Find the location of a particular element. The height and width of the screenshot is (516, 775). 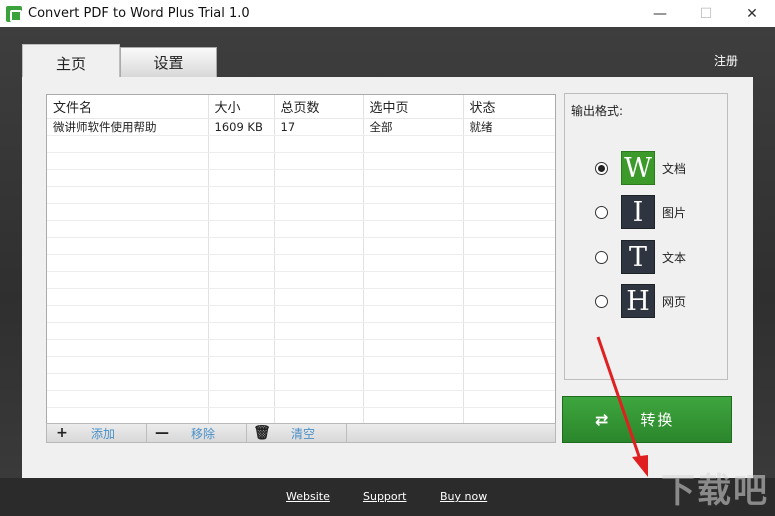

radio-word is located at coordinates (601, 168).